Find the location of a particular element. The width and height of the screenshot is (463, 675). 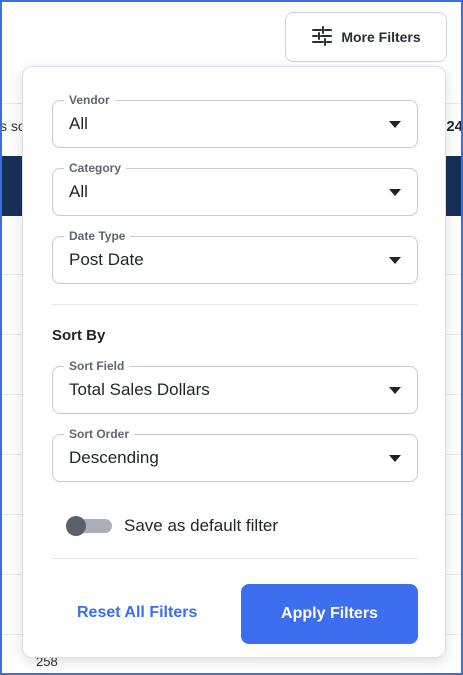

sliders-icon is located at coordinates (322, 37).